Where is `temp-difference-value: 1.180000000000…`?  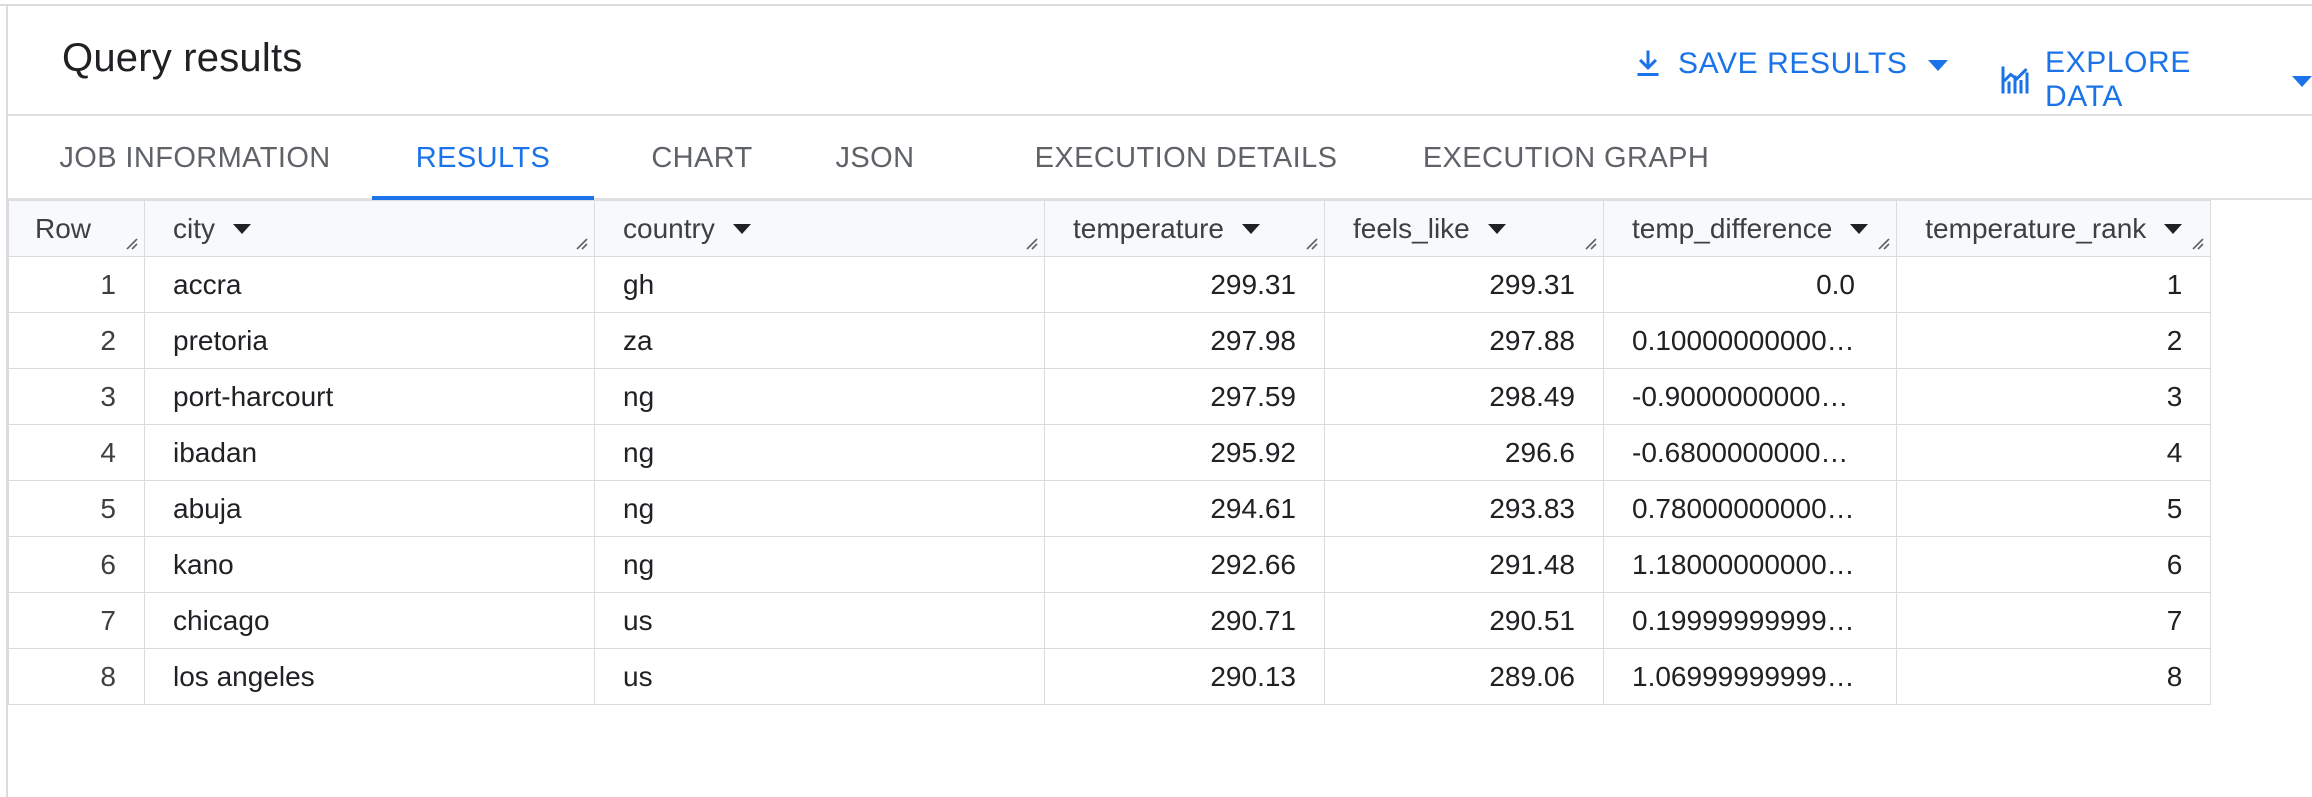 temp-difference-value: 1.180000000000… is located at coordinates (1743, 564).